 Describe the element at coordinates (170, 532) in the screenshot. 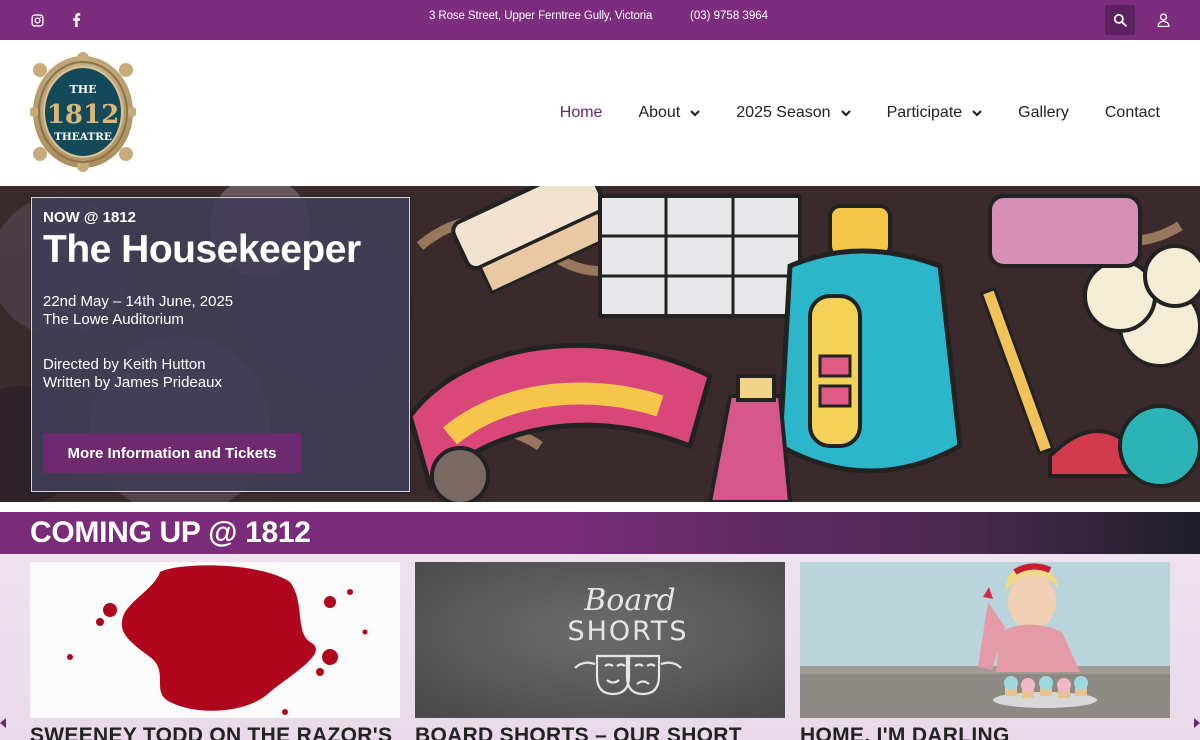

I see `coming-up-heading: COMING UP @ 1812` at that location.